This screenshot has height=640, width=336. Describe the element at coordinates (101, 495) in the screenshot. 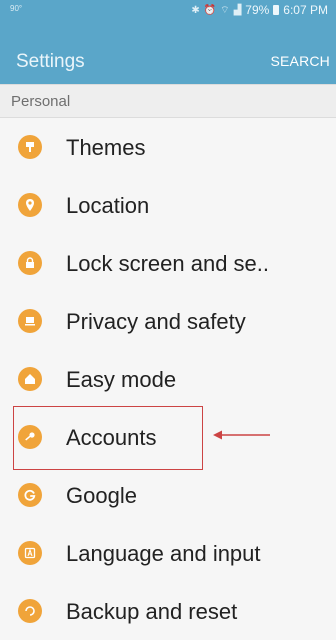

I see `list-item-label: Google` at that location.